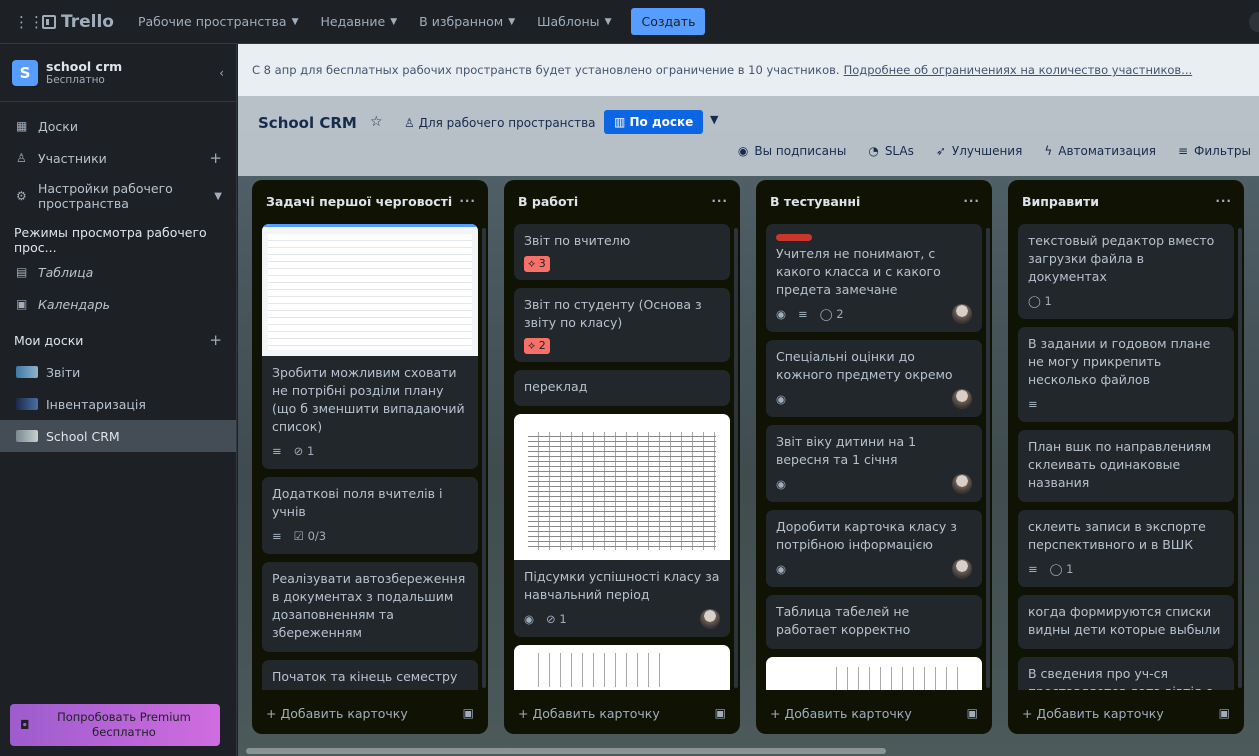 The image size is (1259, 756). What do you see at coordinates (1100, 151) in the screenshot?
I see `automation-button: ϟ Автоматизация` at bounding box center [1100, 151].